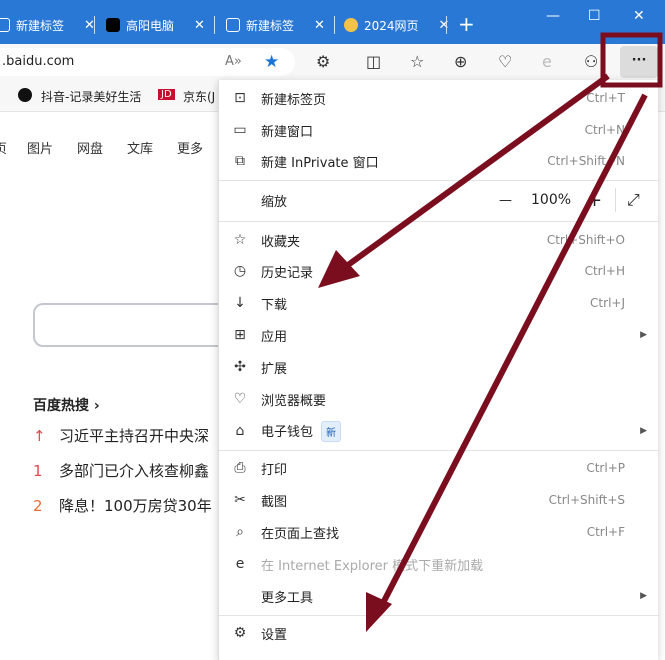 Image resolution: width=665 pixels, height=660 pixels. Describe the element at coordinates (439, 431) in the screenshot. I see `menu-item-wallet: ⌂ 电子钱包新 ▶` at that location.